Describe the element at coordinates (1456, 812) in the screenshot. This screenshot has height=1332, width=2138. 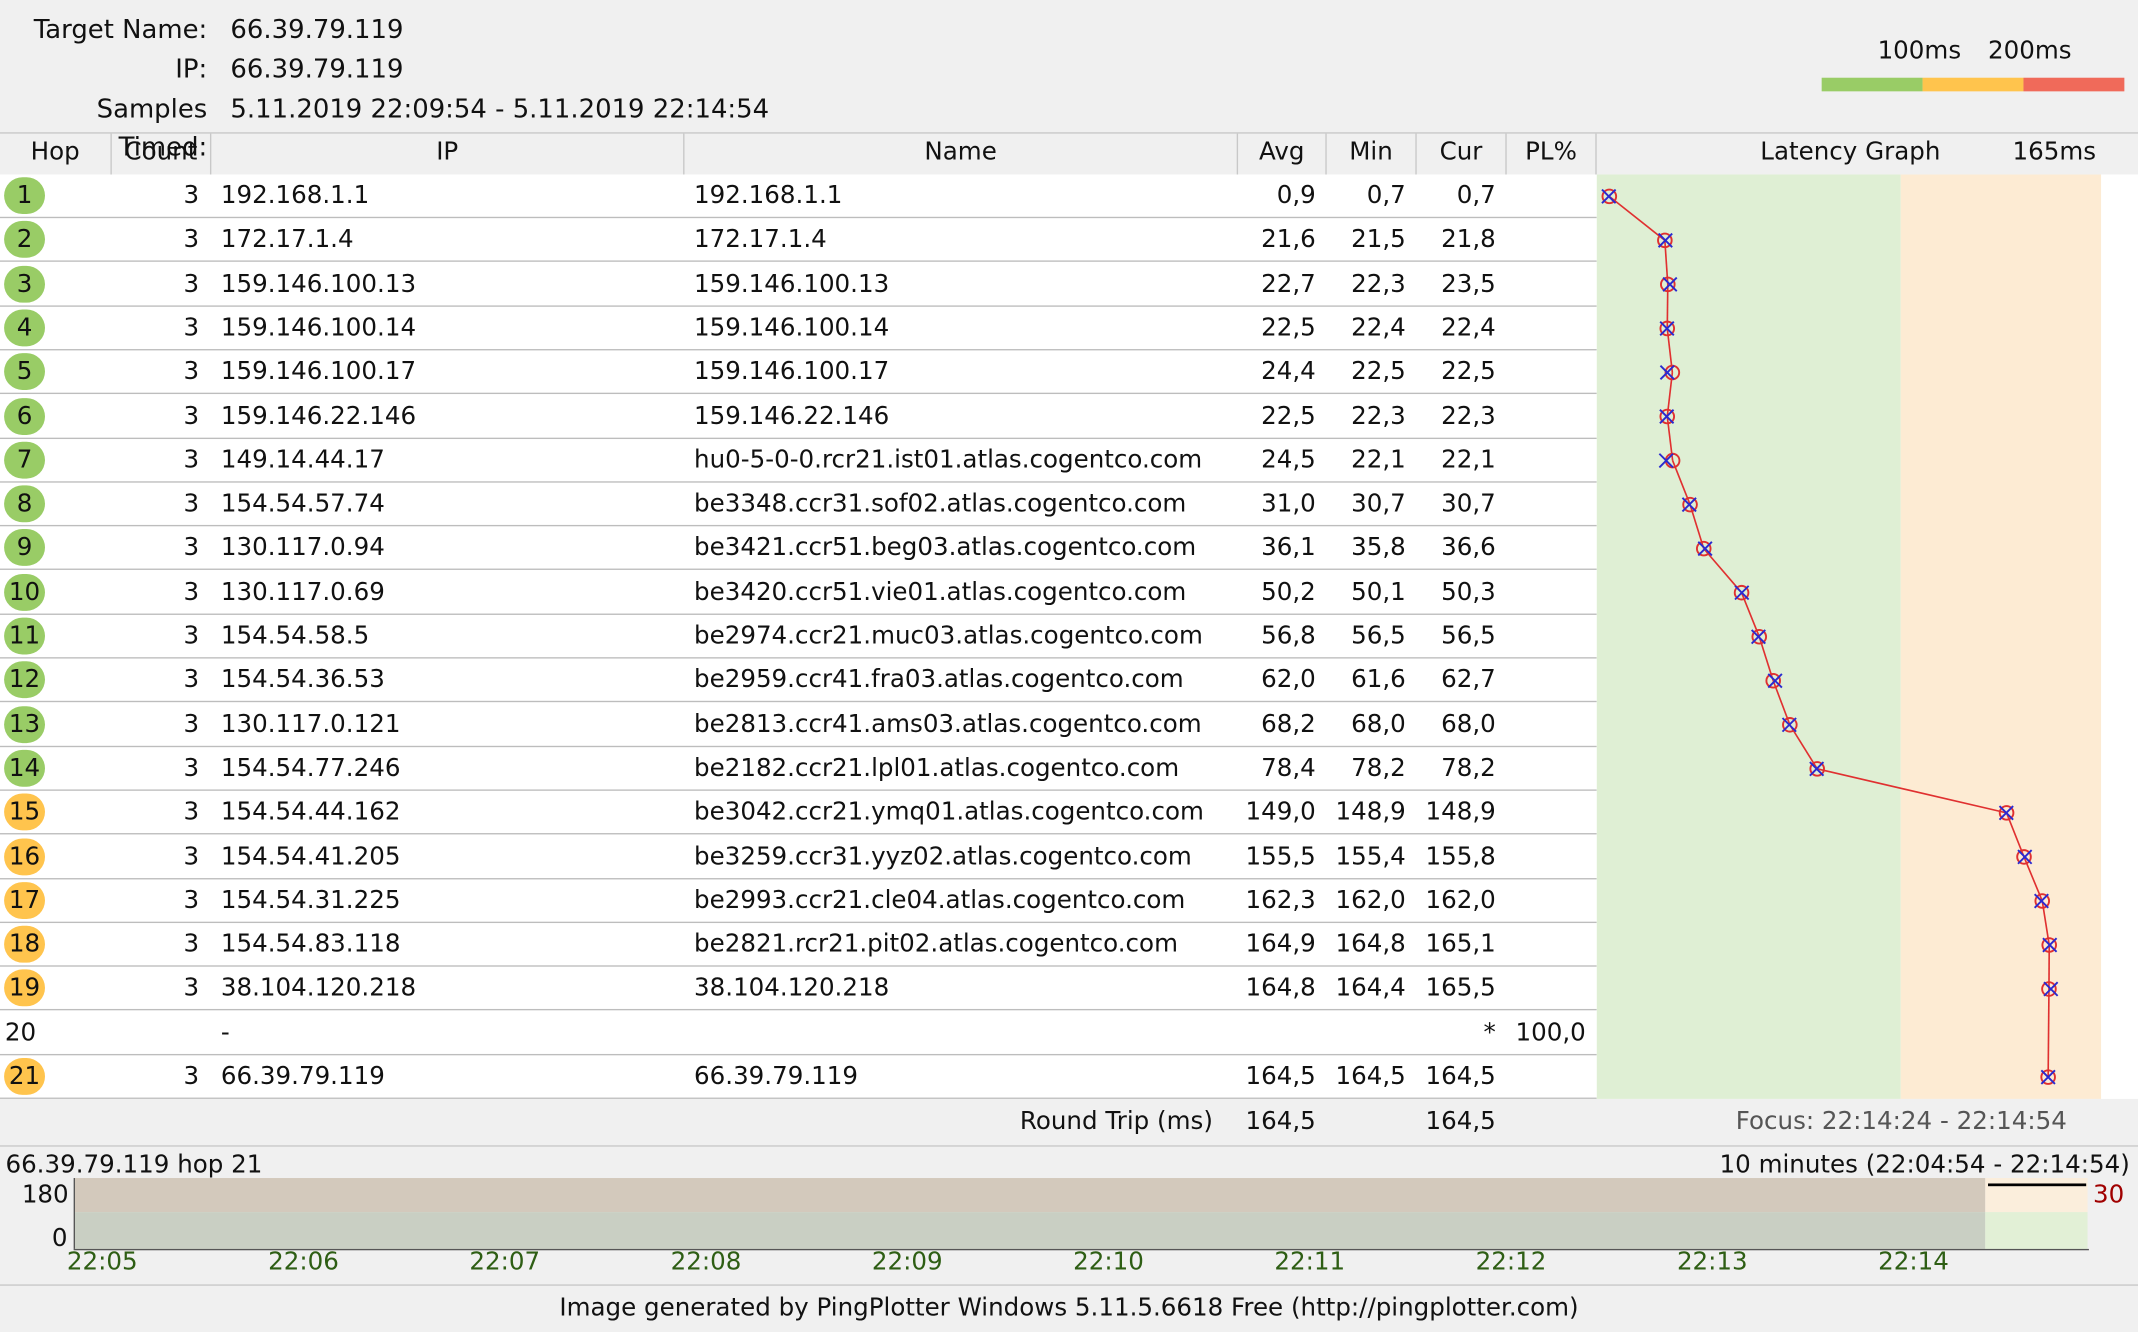
I see `cell-cur: 148,9` at that location.